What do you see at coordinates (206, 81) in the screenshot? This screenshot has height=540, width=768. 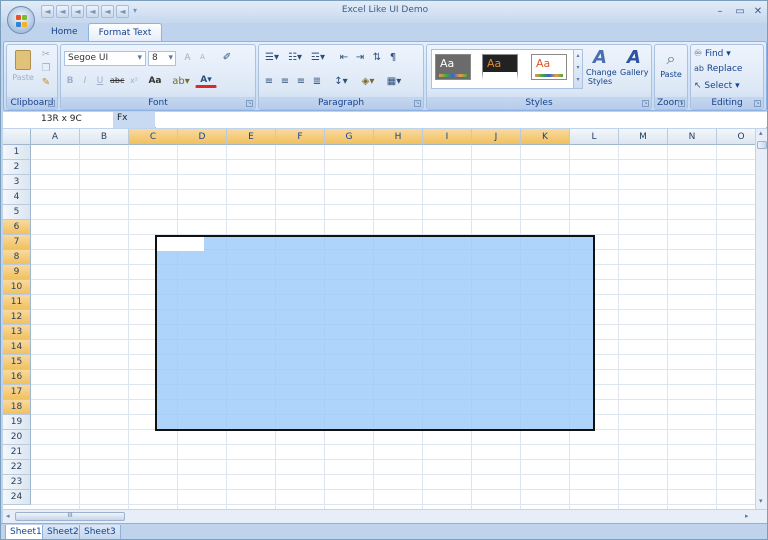 I see `font-color-icon: A▾` at bounding box center [206, 81].